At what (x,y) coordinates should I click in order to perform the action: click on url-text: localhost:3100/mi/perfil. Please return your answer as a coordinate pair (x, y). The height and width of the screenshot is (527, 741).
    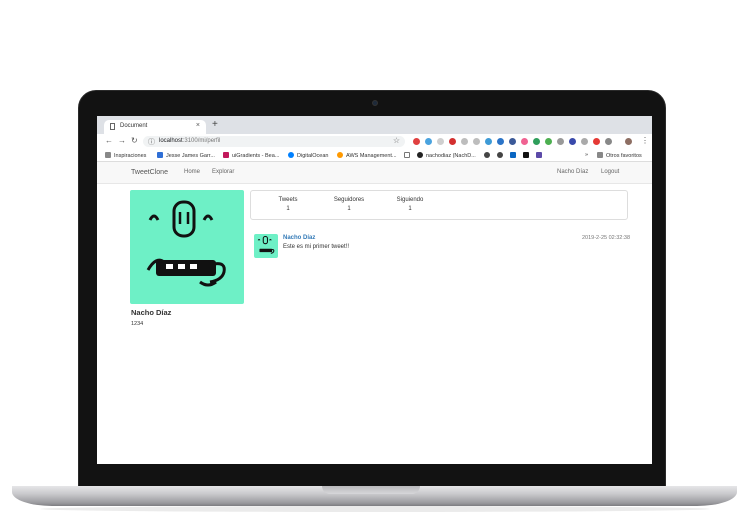
    Looking at the image, I should click on (189, 141).